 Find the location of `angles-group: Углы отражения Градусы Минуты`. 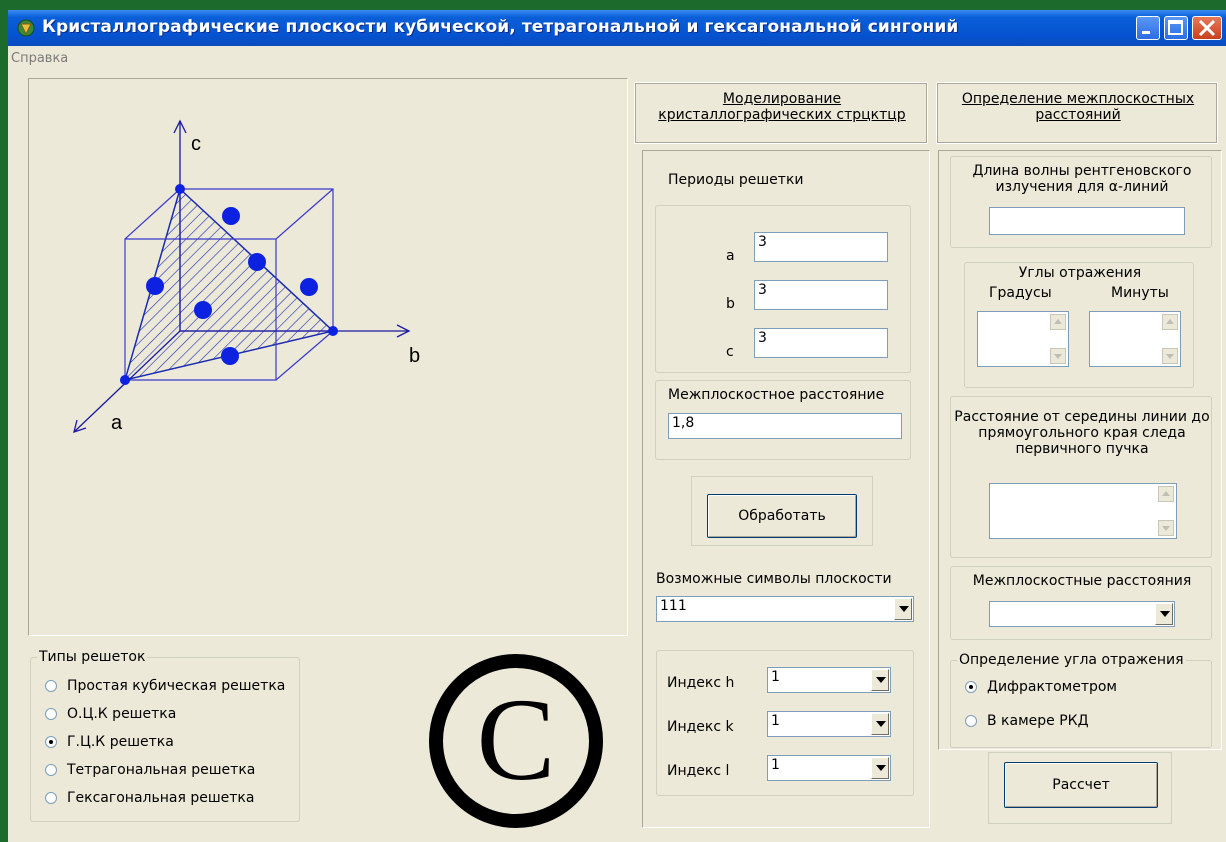

angles-group: Углы отражения Градусы Минуты is located at coordinates (1079, 325).